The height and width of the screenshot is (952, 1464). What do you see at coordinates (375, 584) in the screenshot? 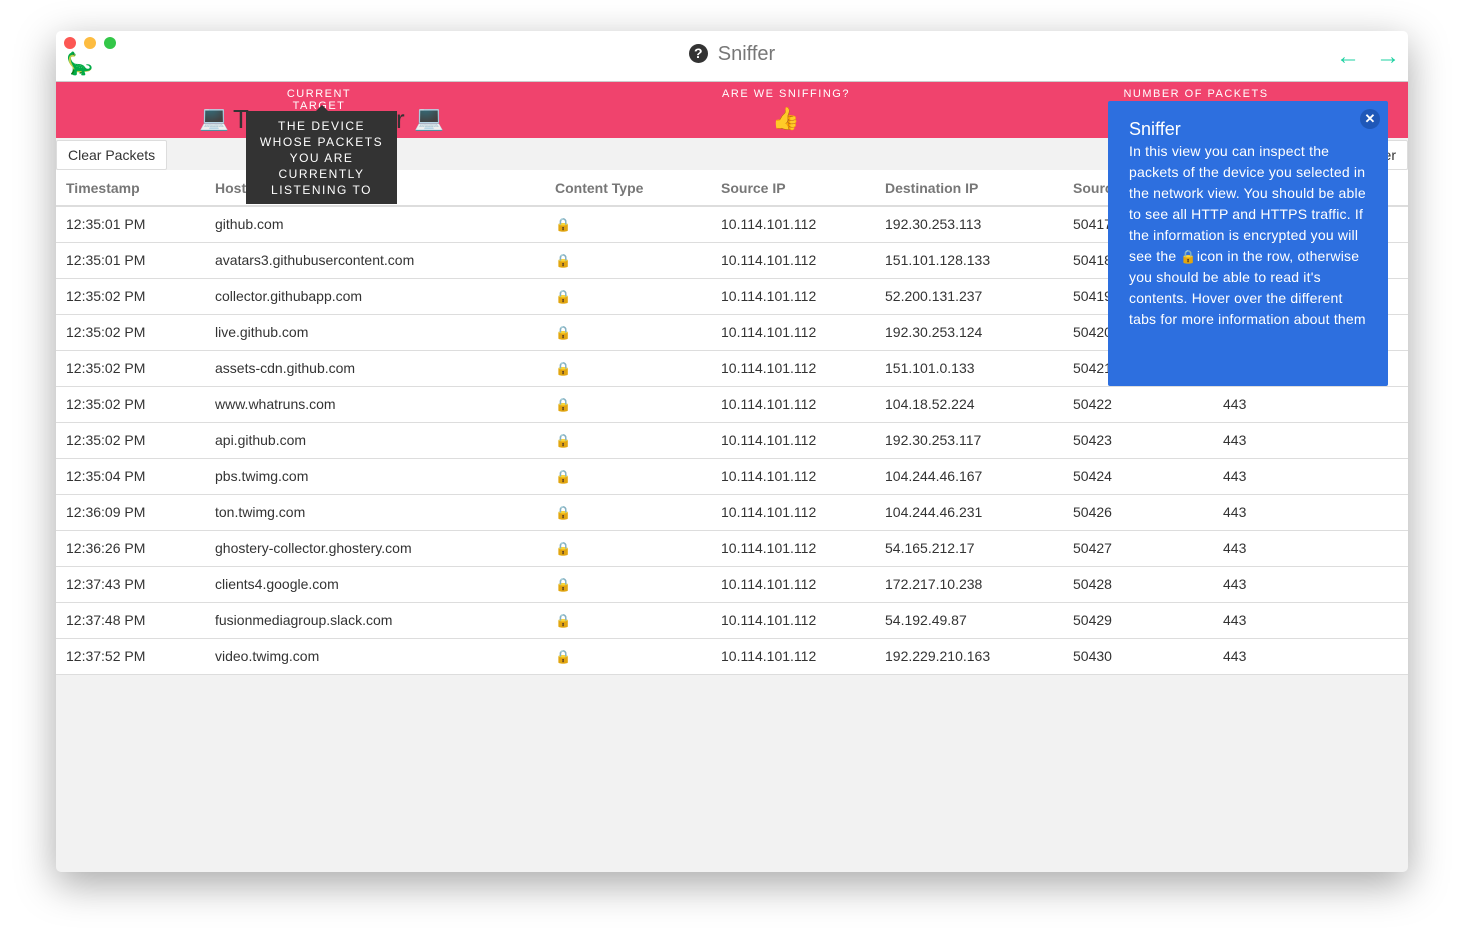
I see `table-cell: clients4.google.com` at bounding box center [375, 584].